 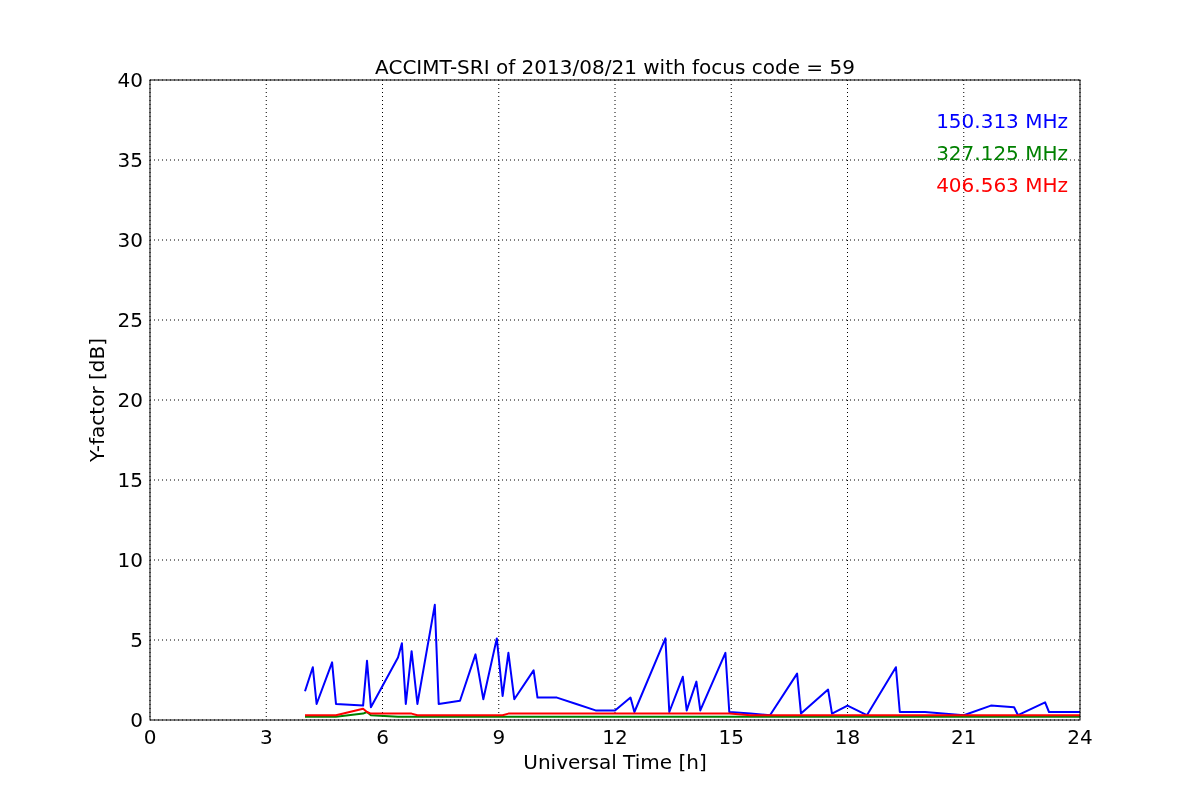 I want to click on tick-label: 18, so click(x=847, y=737).